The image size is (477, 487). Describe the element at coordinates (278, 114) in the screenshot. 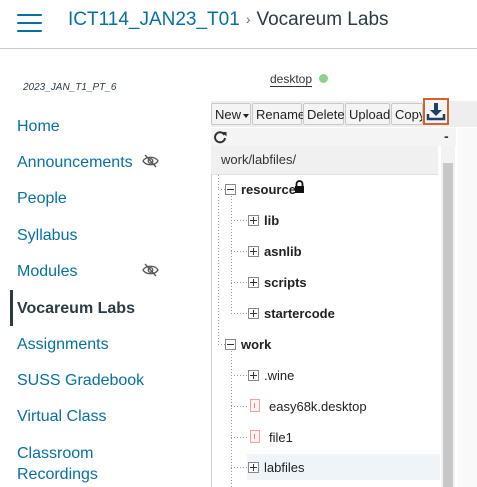

I see `rename-button: Rename` at that location.